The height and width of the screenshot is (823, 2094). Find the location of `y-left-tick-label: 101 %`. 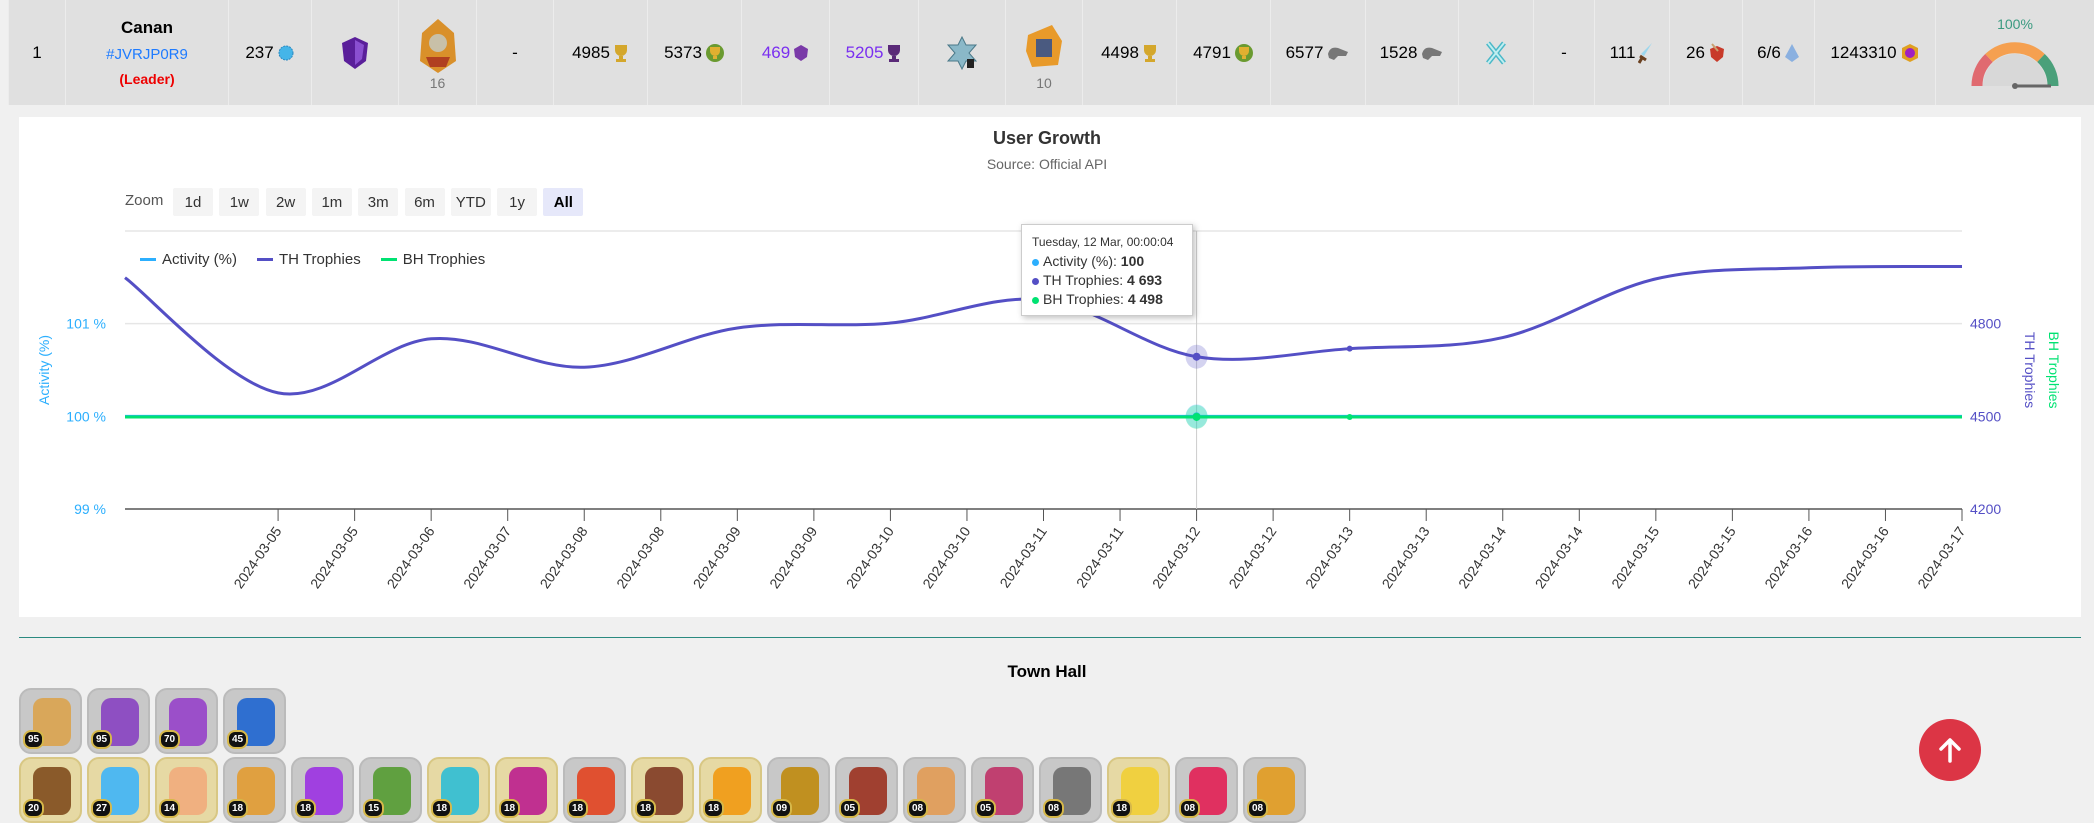

y-left-tick-label: 101 % is located at coordinates (86, 324).